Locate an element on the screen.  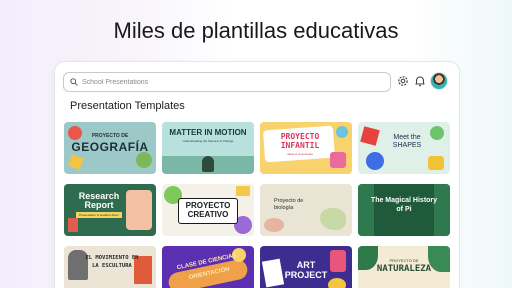
search-bar is located at coordinates (227, 82).